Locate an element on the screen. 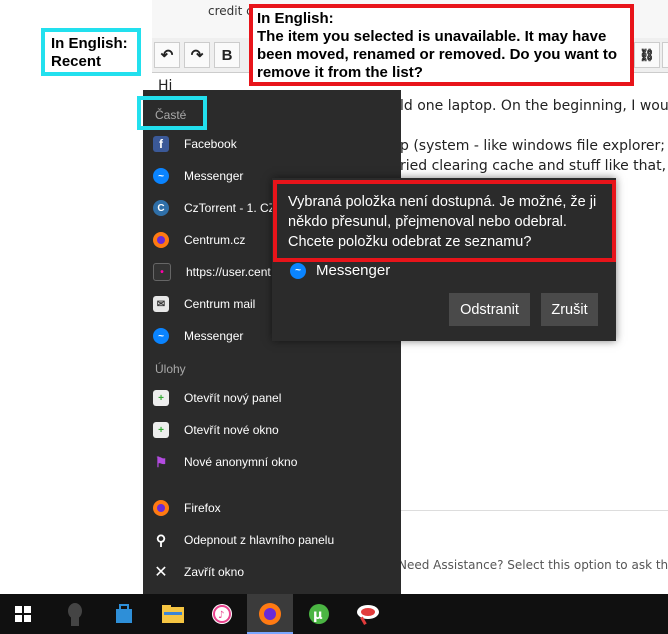  jumplist-item-unpin: ⚲ Odepnout z hlavního panelu is located at coordinates (273, 540).